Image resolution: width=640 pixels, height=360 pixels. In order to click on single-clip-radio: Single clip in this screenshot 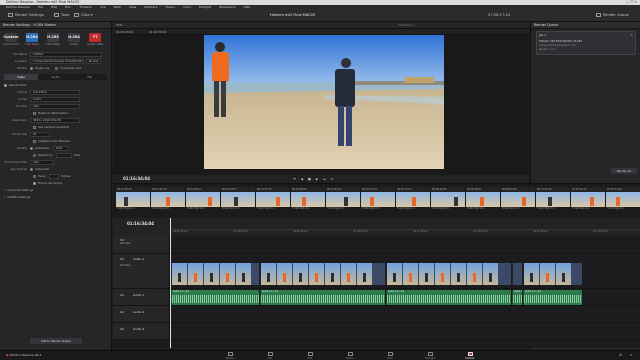, I will do `click(39, 68)`.